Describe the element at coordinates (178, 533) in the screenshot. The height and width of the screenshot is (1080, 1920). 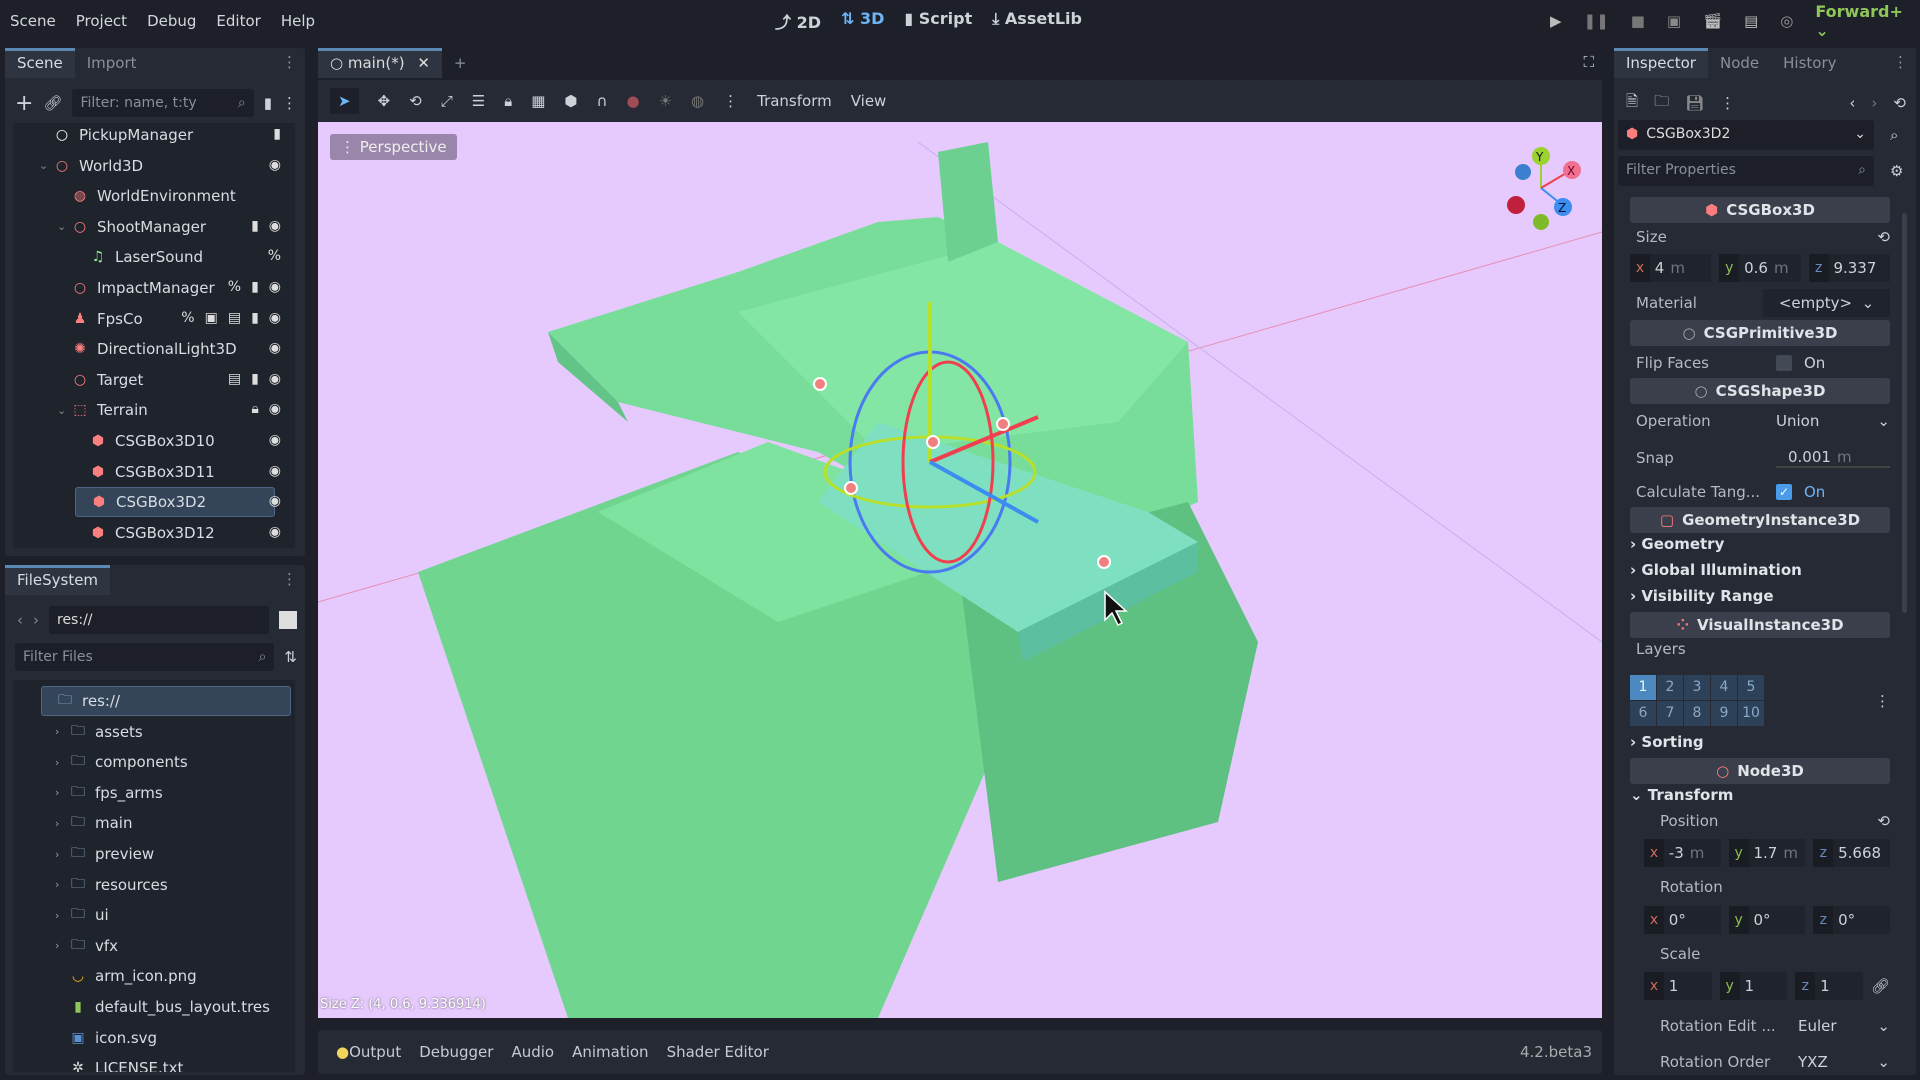
I see `scene-tree-item: ⬢ CSGBox3D12` at that location.